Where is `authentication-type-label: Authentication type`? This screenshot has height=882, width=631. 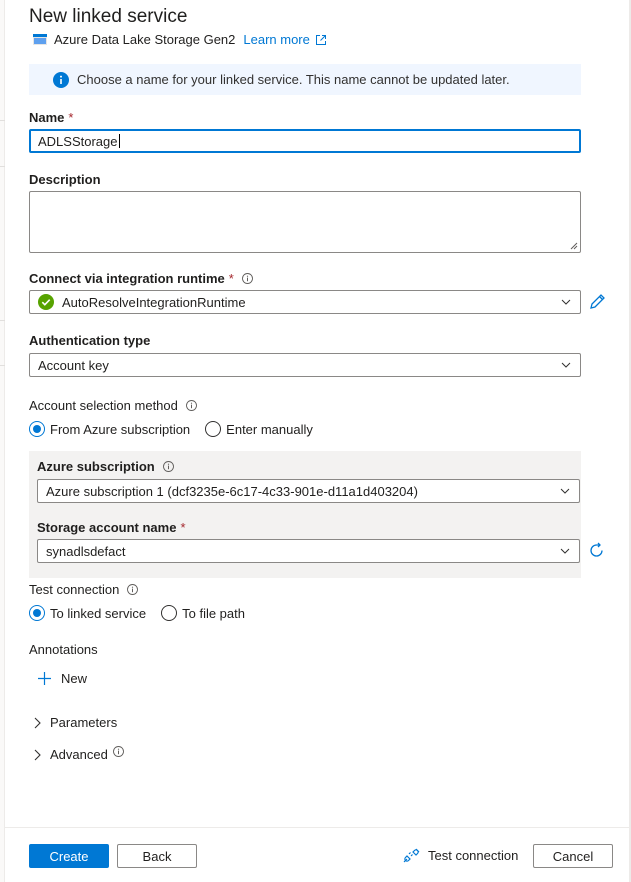 authentication-type-label: Authentication type is located at coordinates (89, 340).